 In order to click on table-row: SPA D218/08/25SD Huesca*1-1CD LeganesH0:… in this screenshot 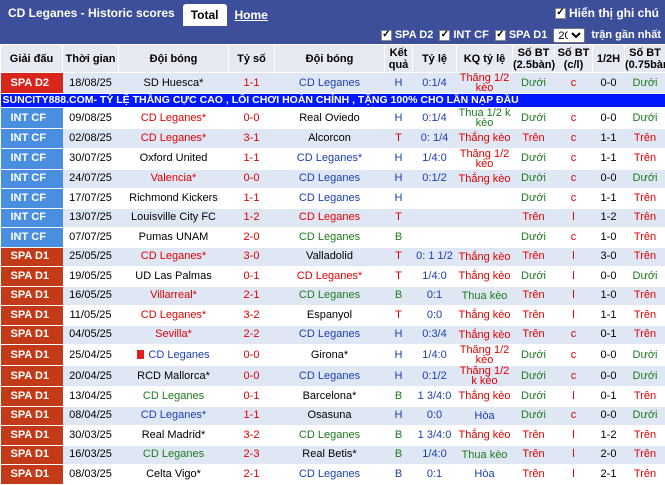, I will do `click(333, 83)`.